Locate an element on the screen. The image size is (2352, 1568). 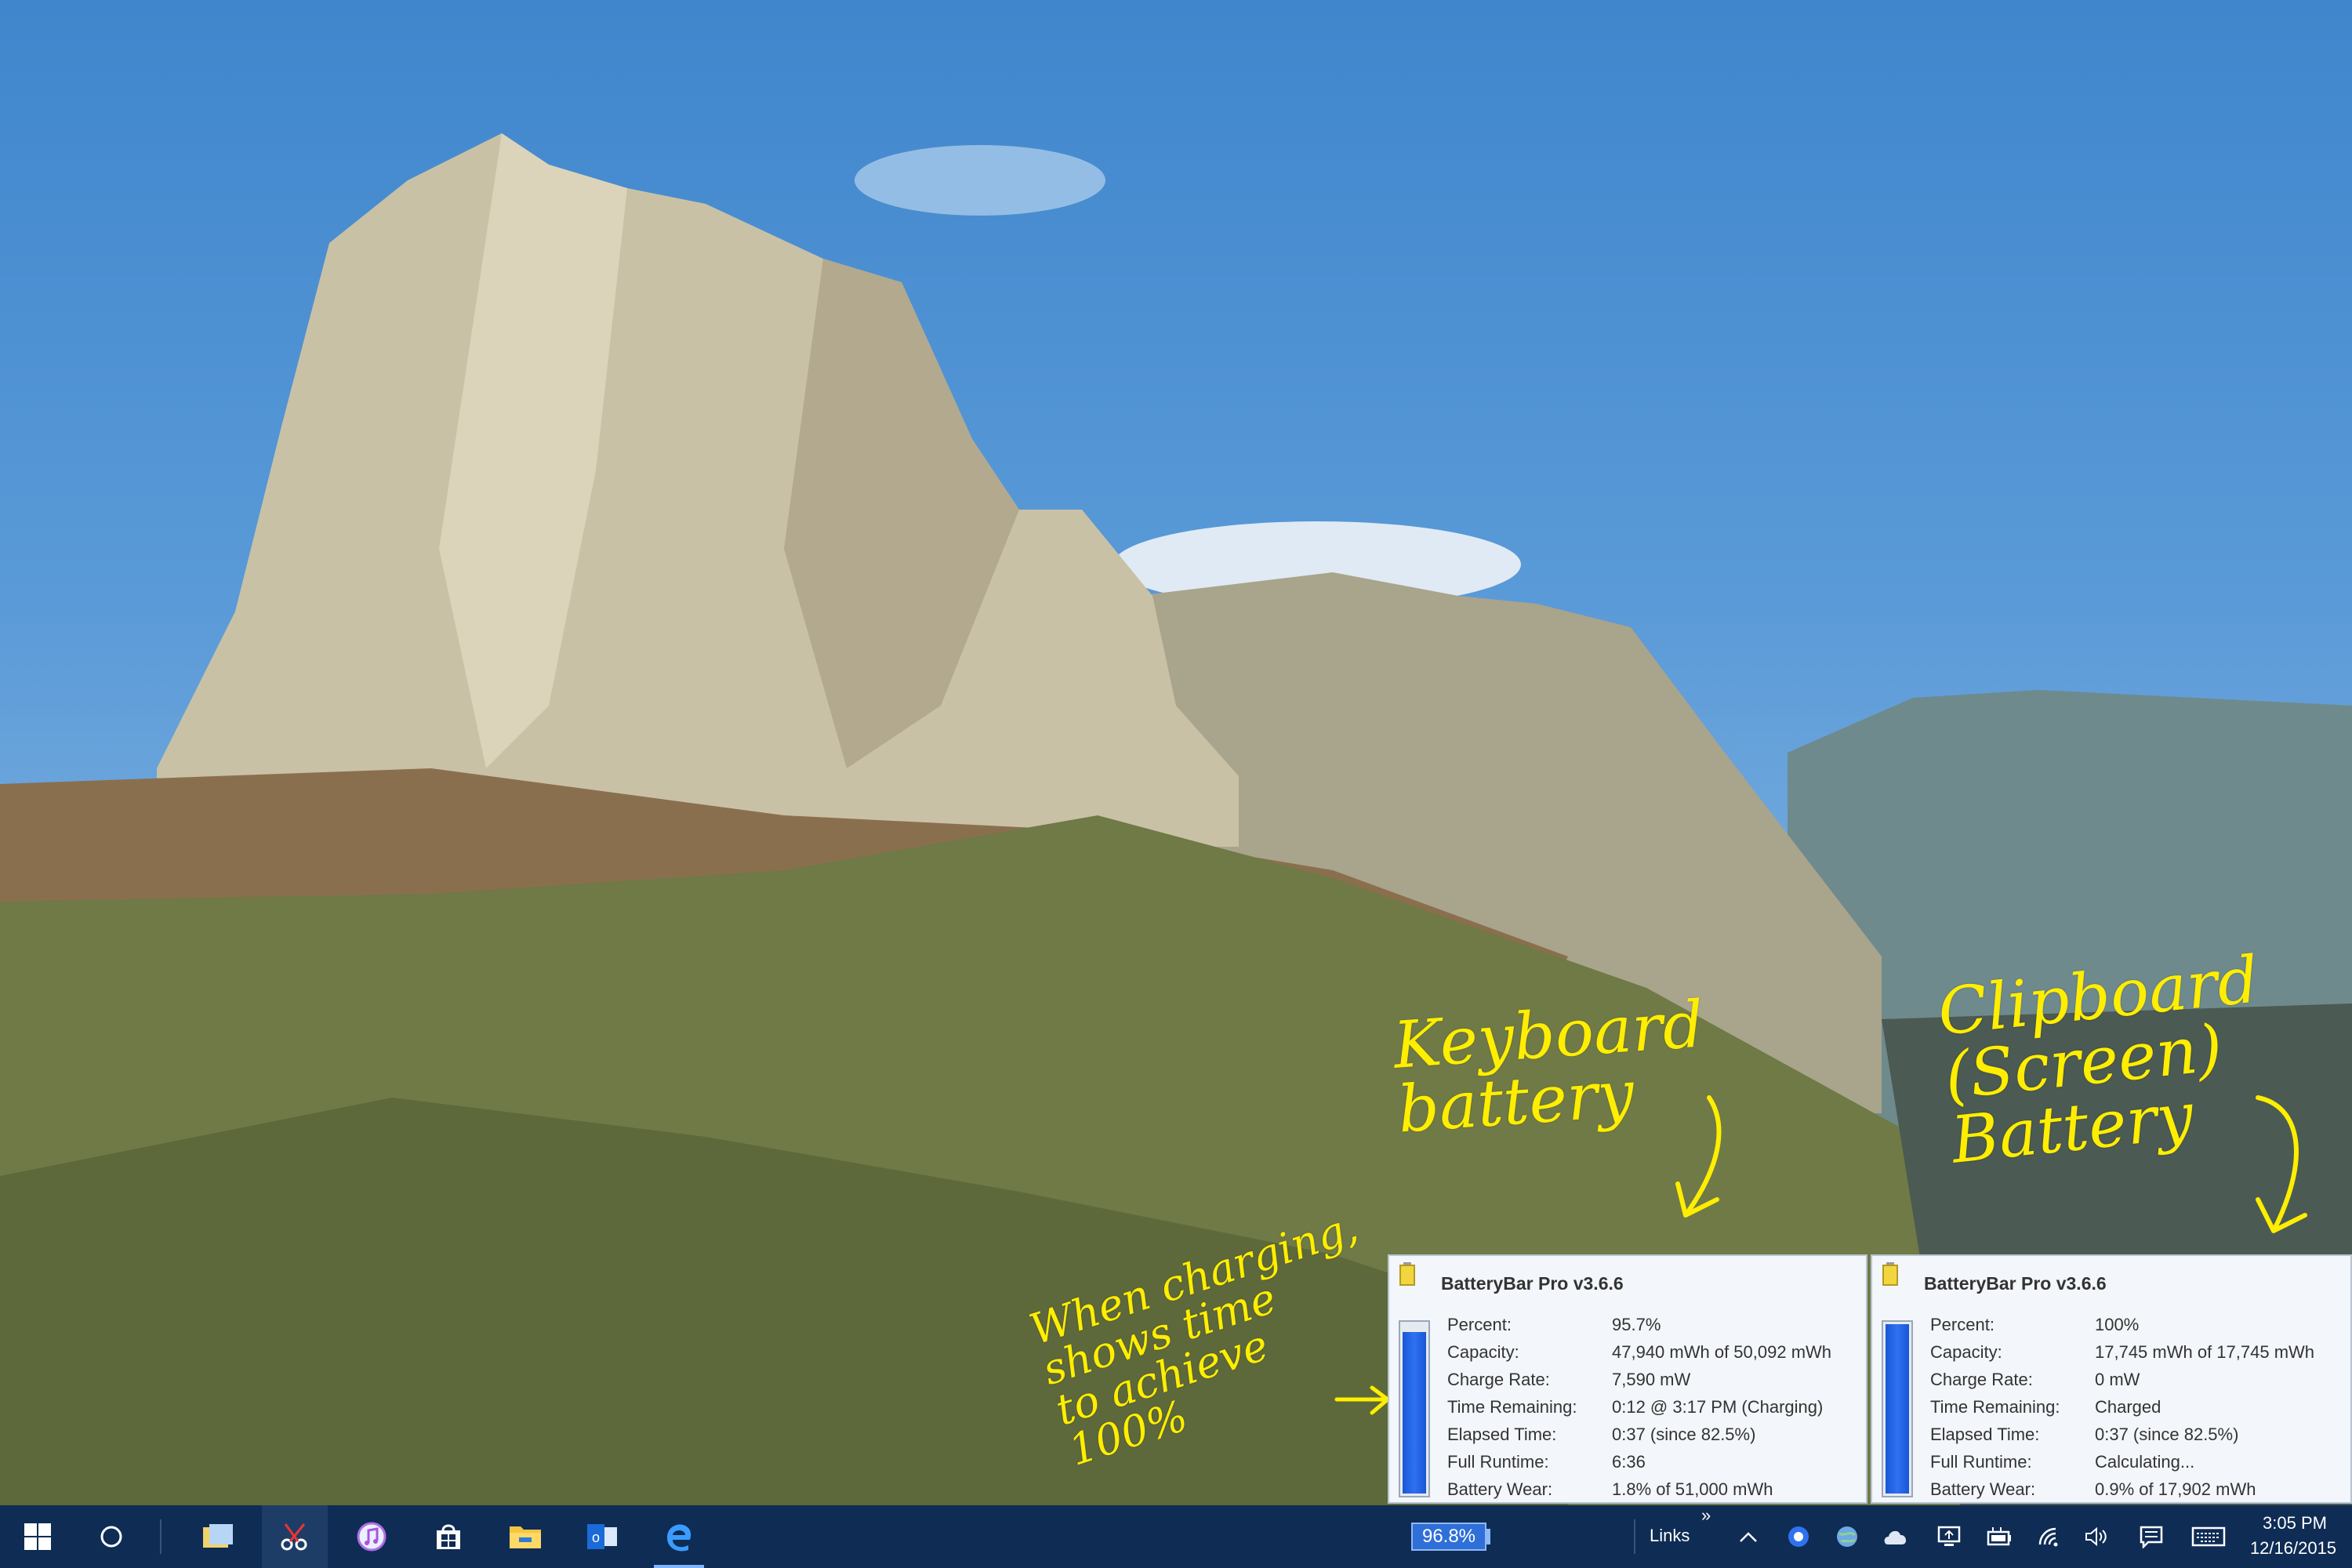
row-value: Charged is located at coordinates (2128, 1407).